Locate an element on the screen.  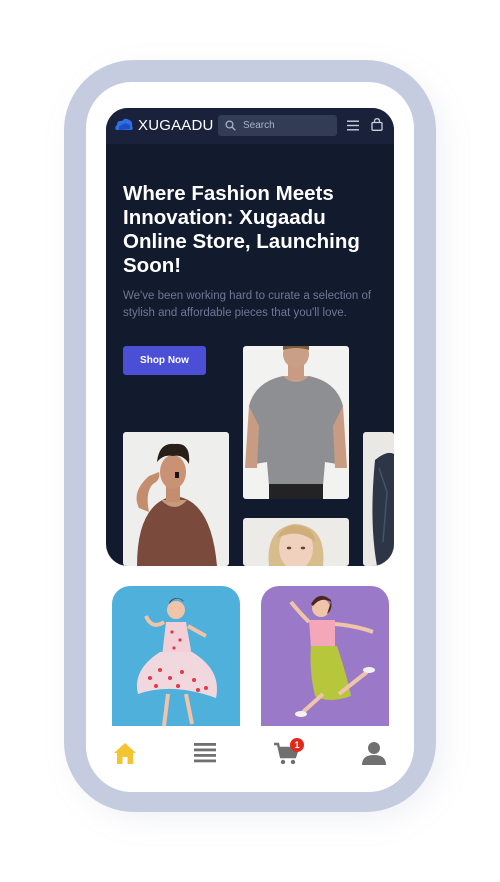
man-curly-hair-brown-tshirt-photo is located at coordinates (176, 499).